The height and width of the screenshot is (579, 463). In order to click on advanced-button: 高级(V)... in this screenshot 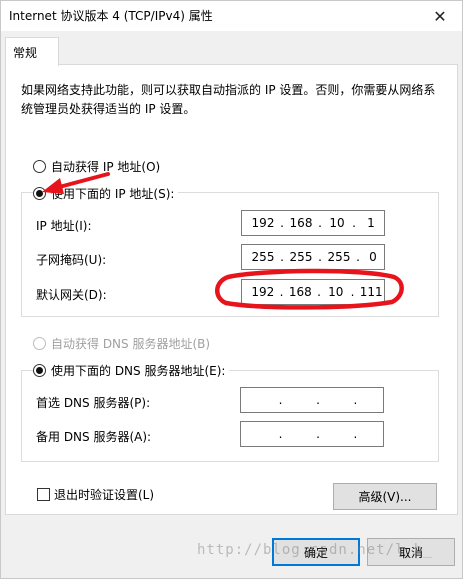, I will do `click(385, 496)`.